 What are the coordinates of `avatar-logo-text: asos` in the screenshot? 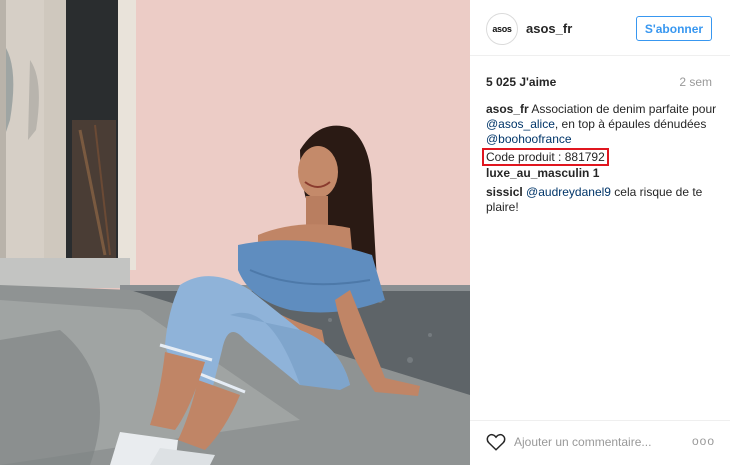 It's located at (502, 29).